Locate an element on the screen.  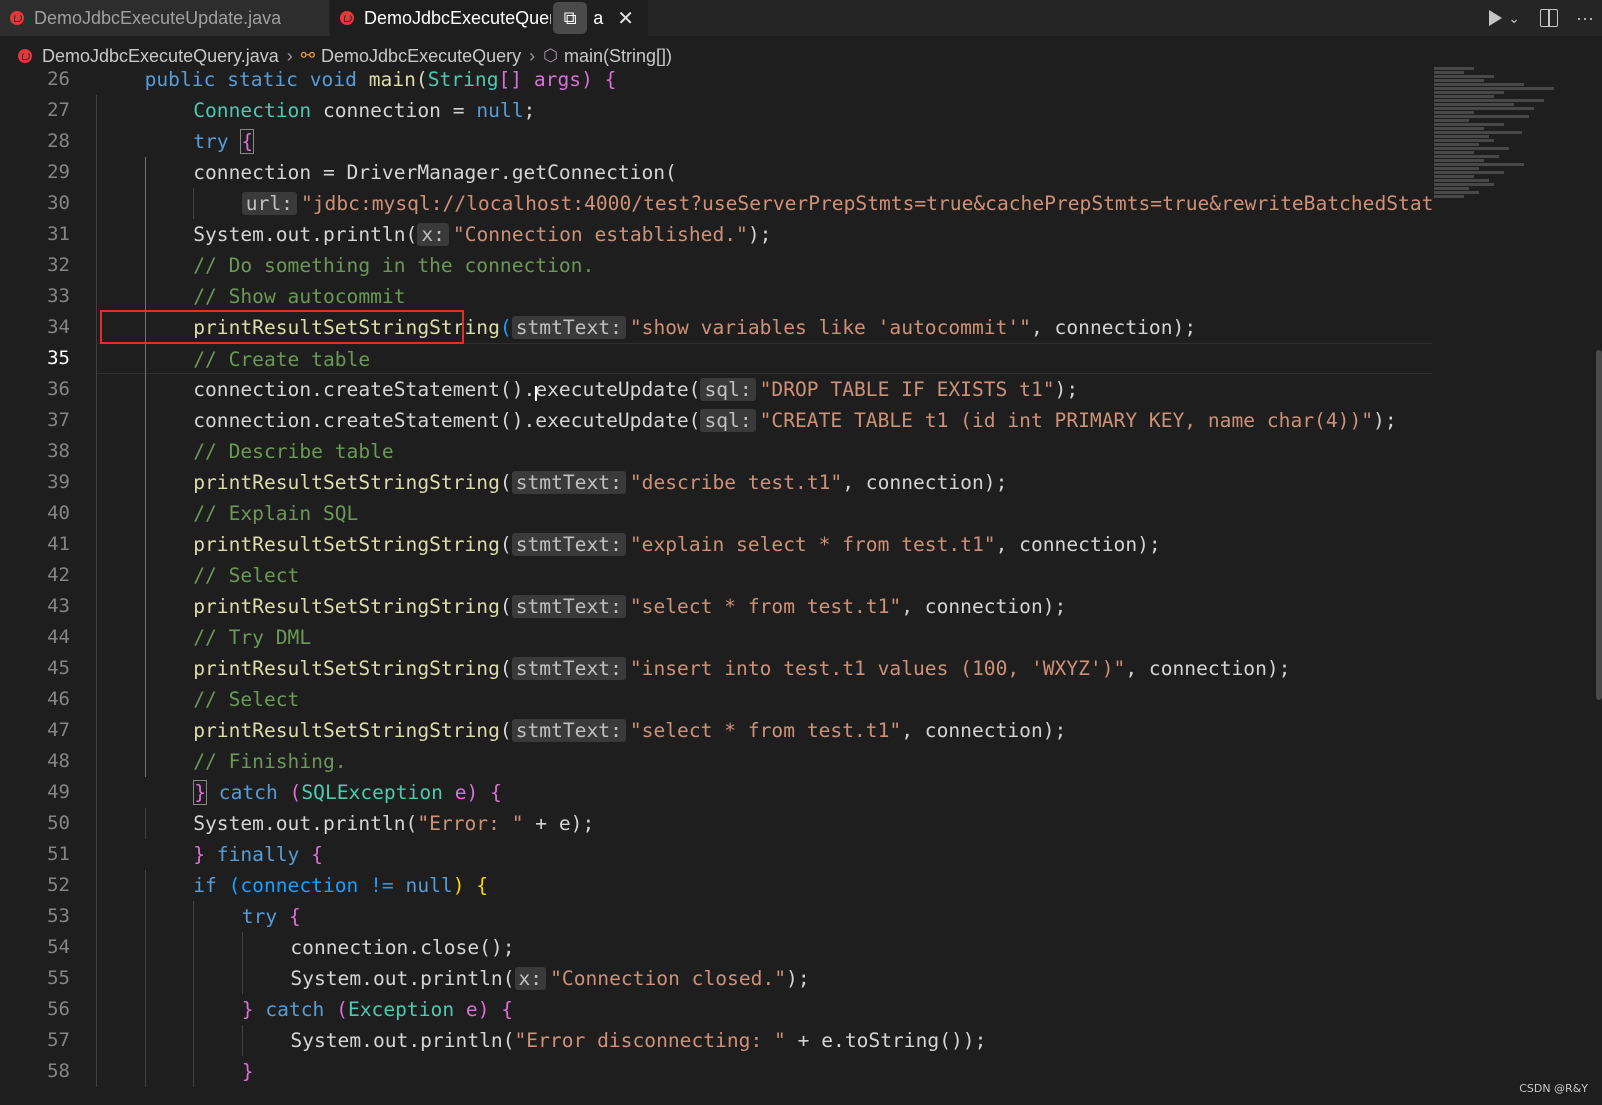
line-number: 35 is located at coordinates (58, 358).